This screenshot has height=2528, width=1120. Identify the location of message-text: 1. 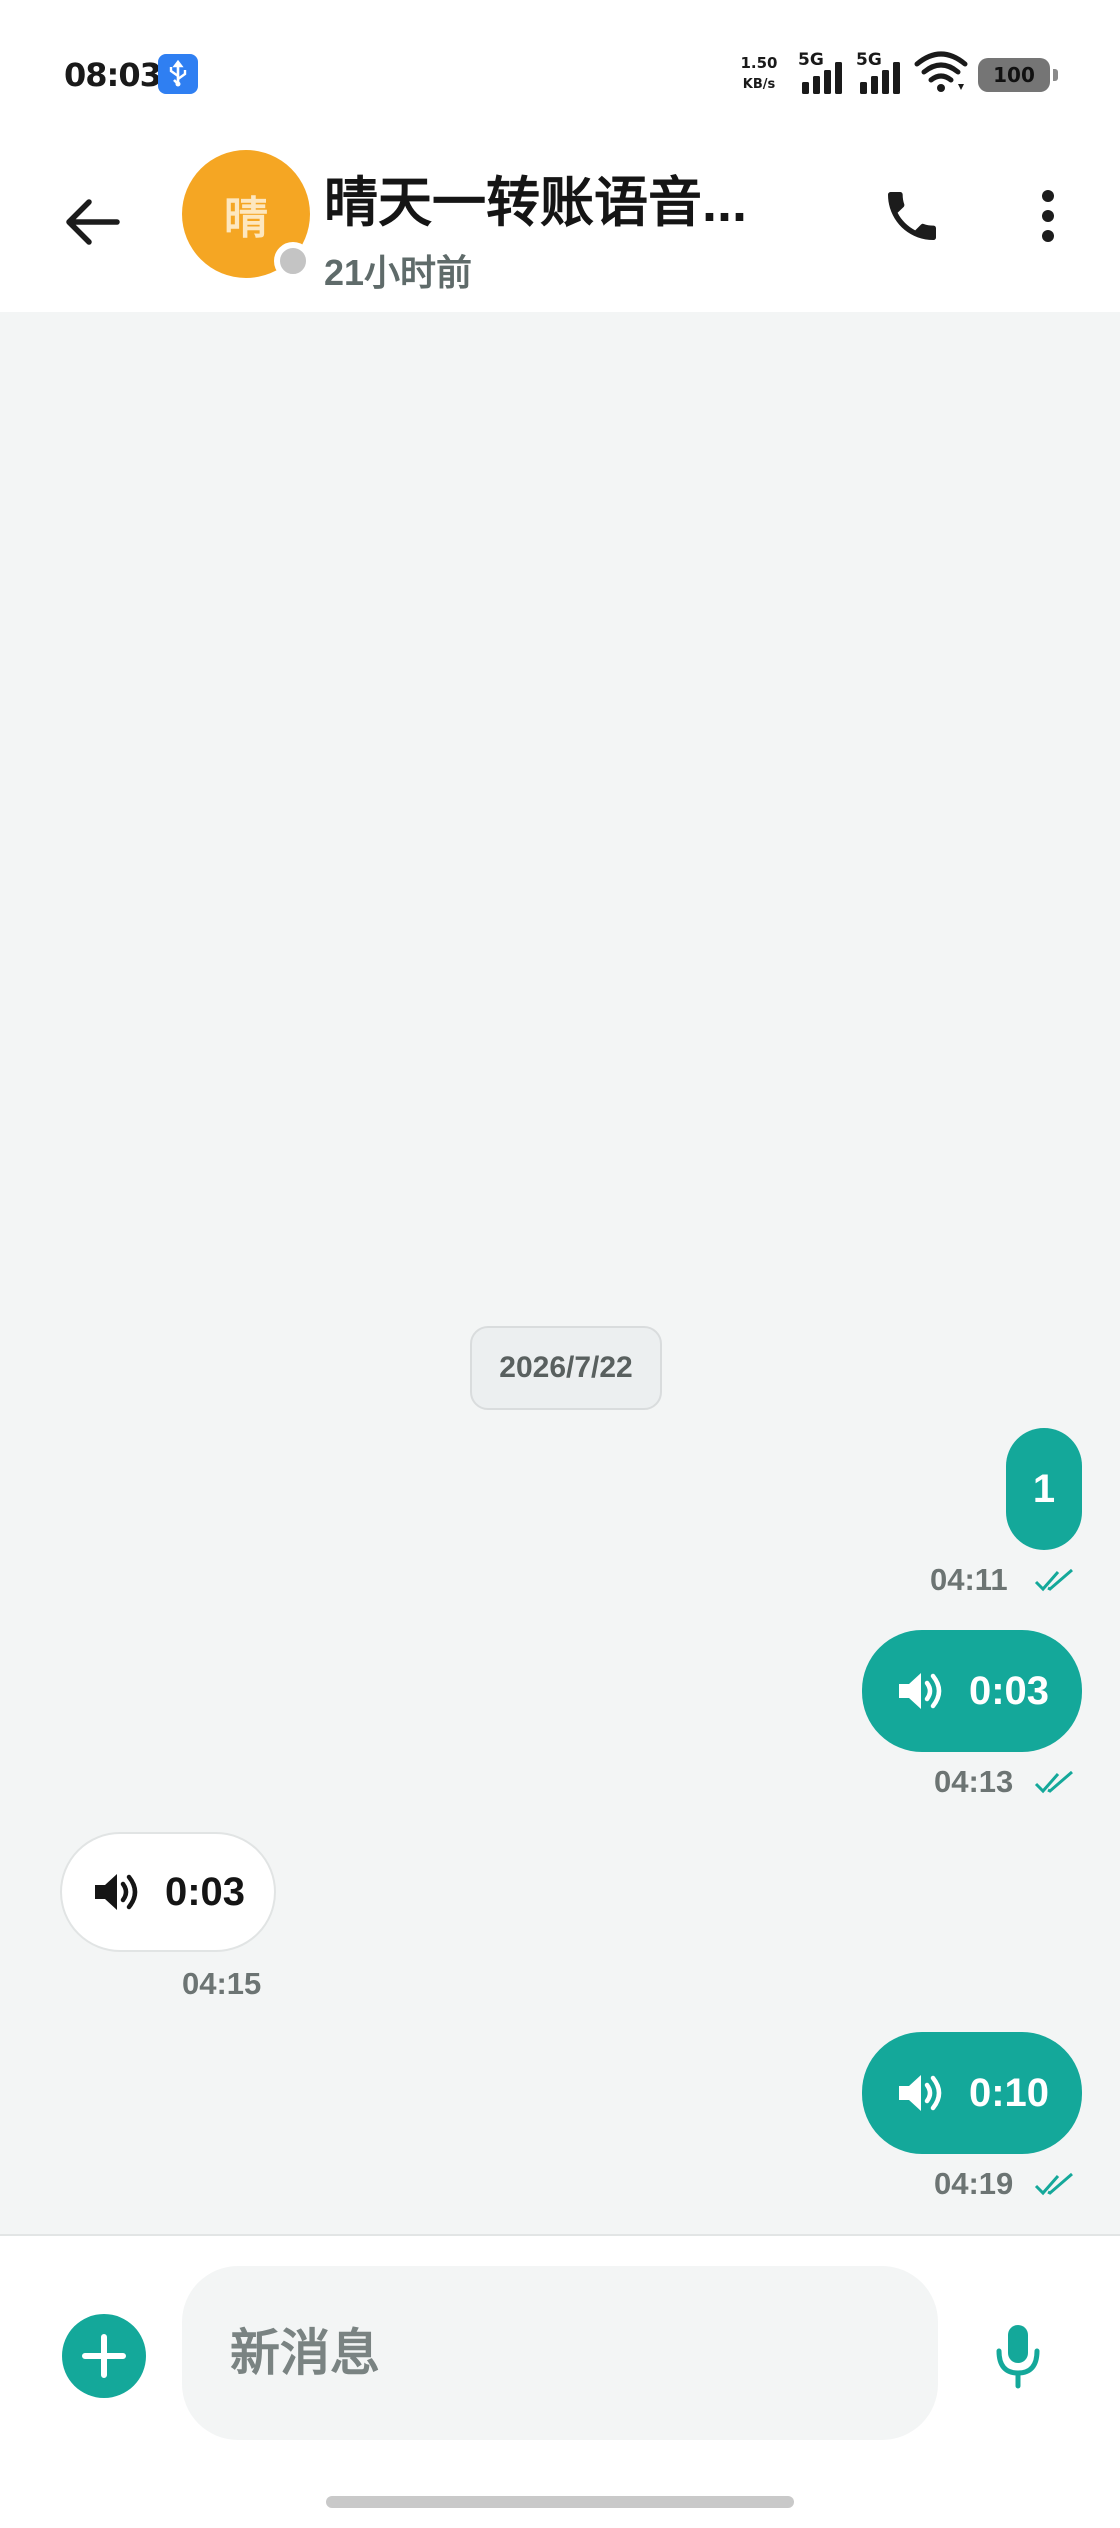
(1044, 1488).